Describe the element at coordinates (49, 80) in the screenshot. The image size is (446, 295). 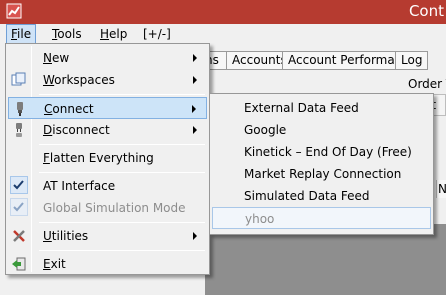
I see `file-menu-workspaces-accel: W` at that location.